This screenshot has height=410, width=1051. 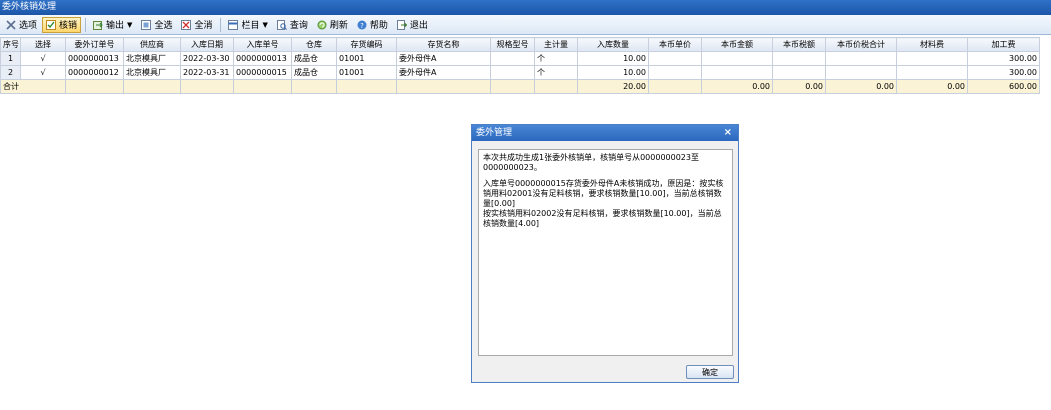 I want to click on options-button: 选项, so click(x=21, y=25).